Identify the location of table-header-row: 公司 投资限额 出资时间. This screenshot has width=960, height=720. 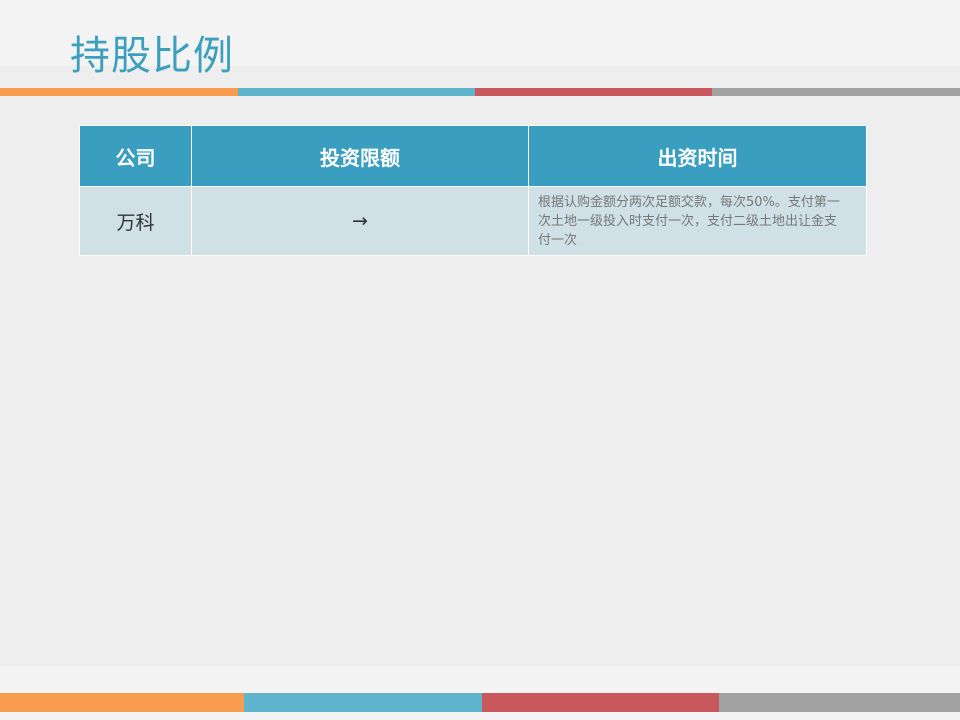
(473, 156).